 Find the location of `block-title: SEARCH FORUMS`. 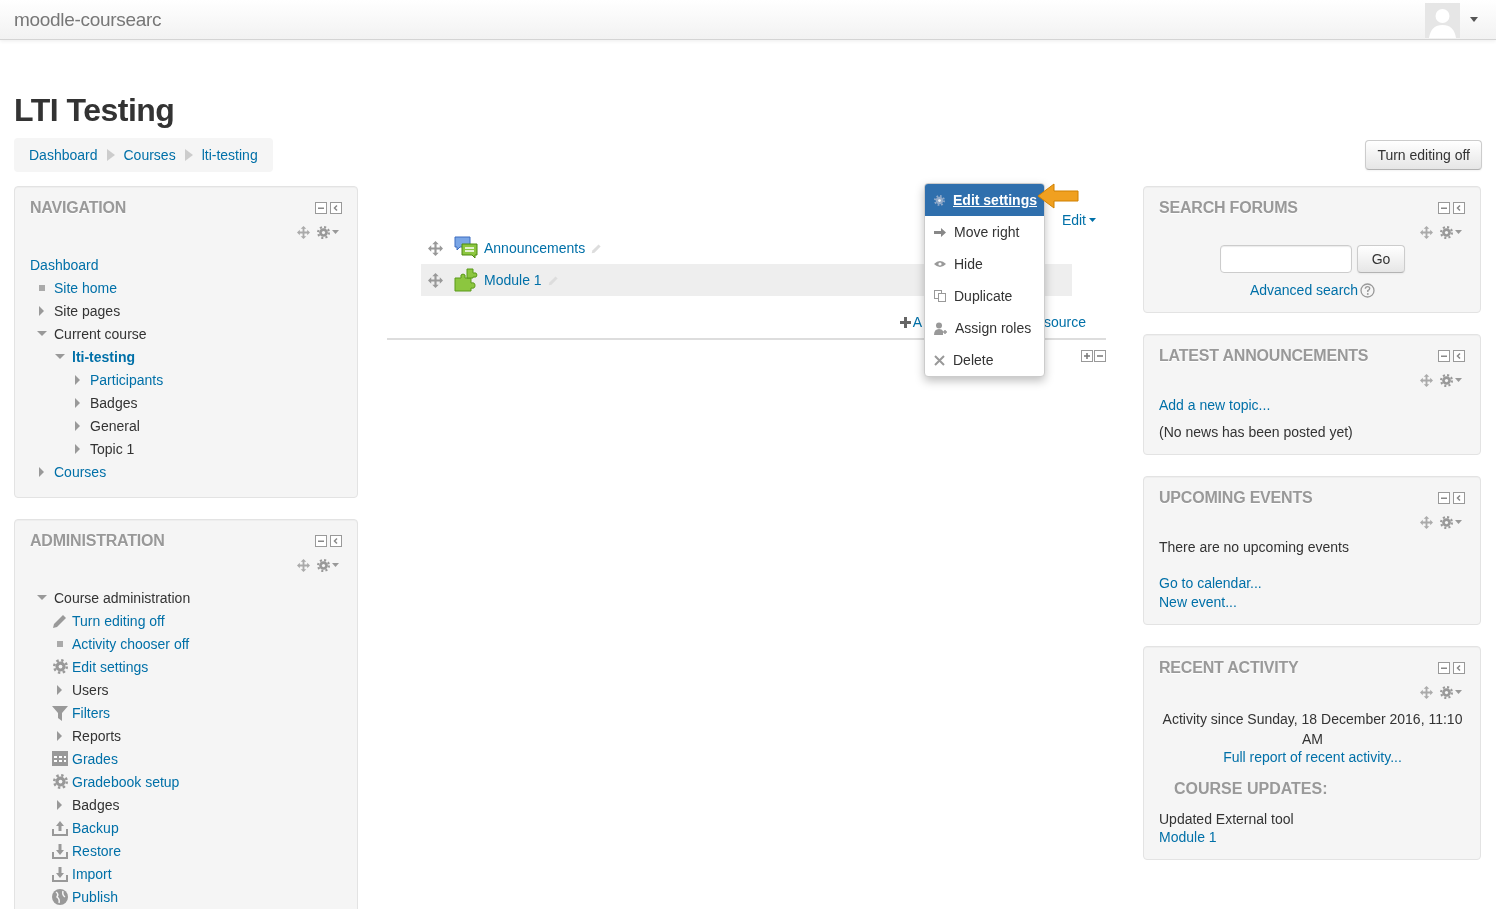

block-title: SEARCH FORUMS is located at coordinates (1228, 208).